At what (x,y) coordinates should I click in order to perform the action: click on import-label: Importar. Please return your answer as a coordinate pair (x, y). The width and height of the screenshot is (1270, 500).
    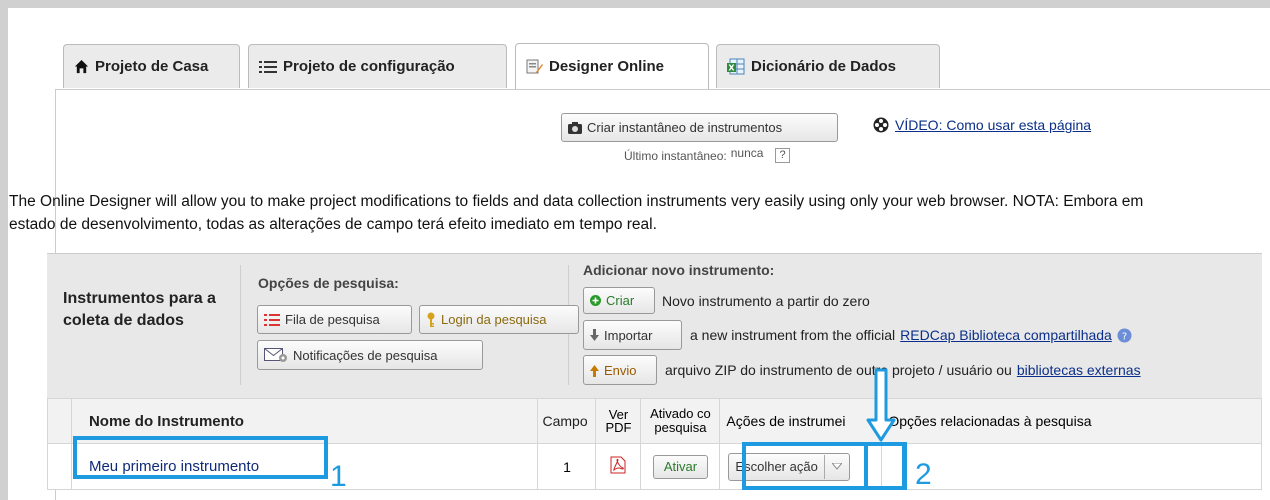
    Looking at the image, I should click on (628, 335).